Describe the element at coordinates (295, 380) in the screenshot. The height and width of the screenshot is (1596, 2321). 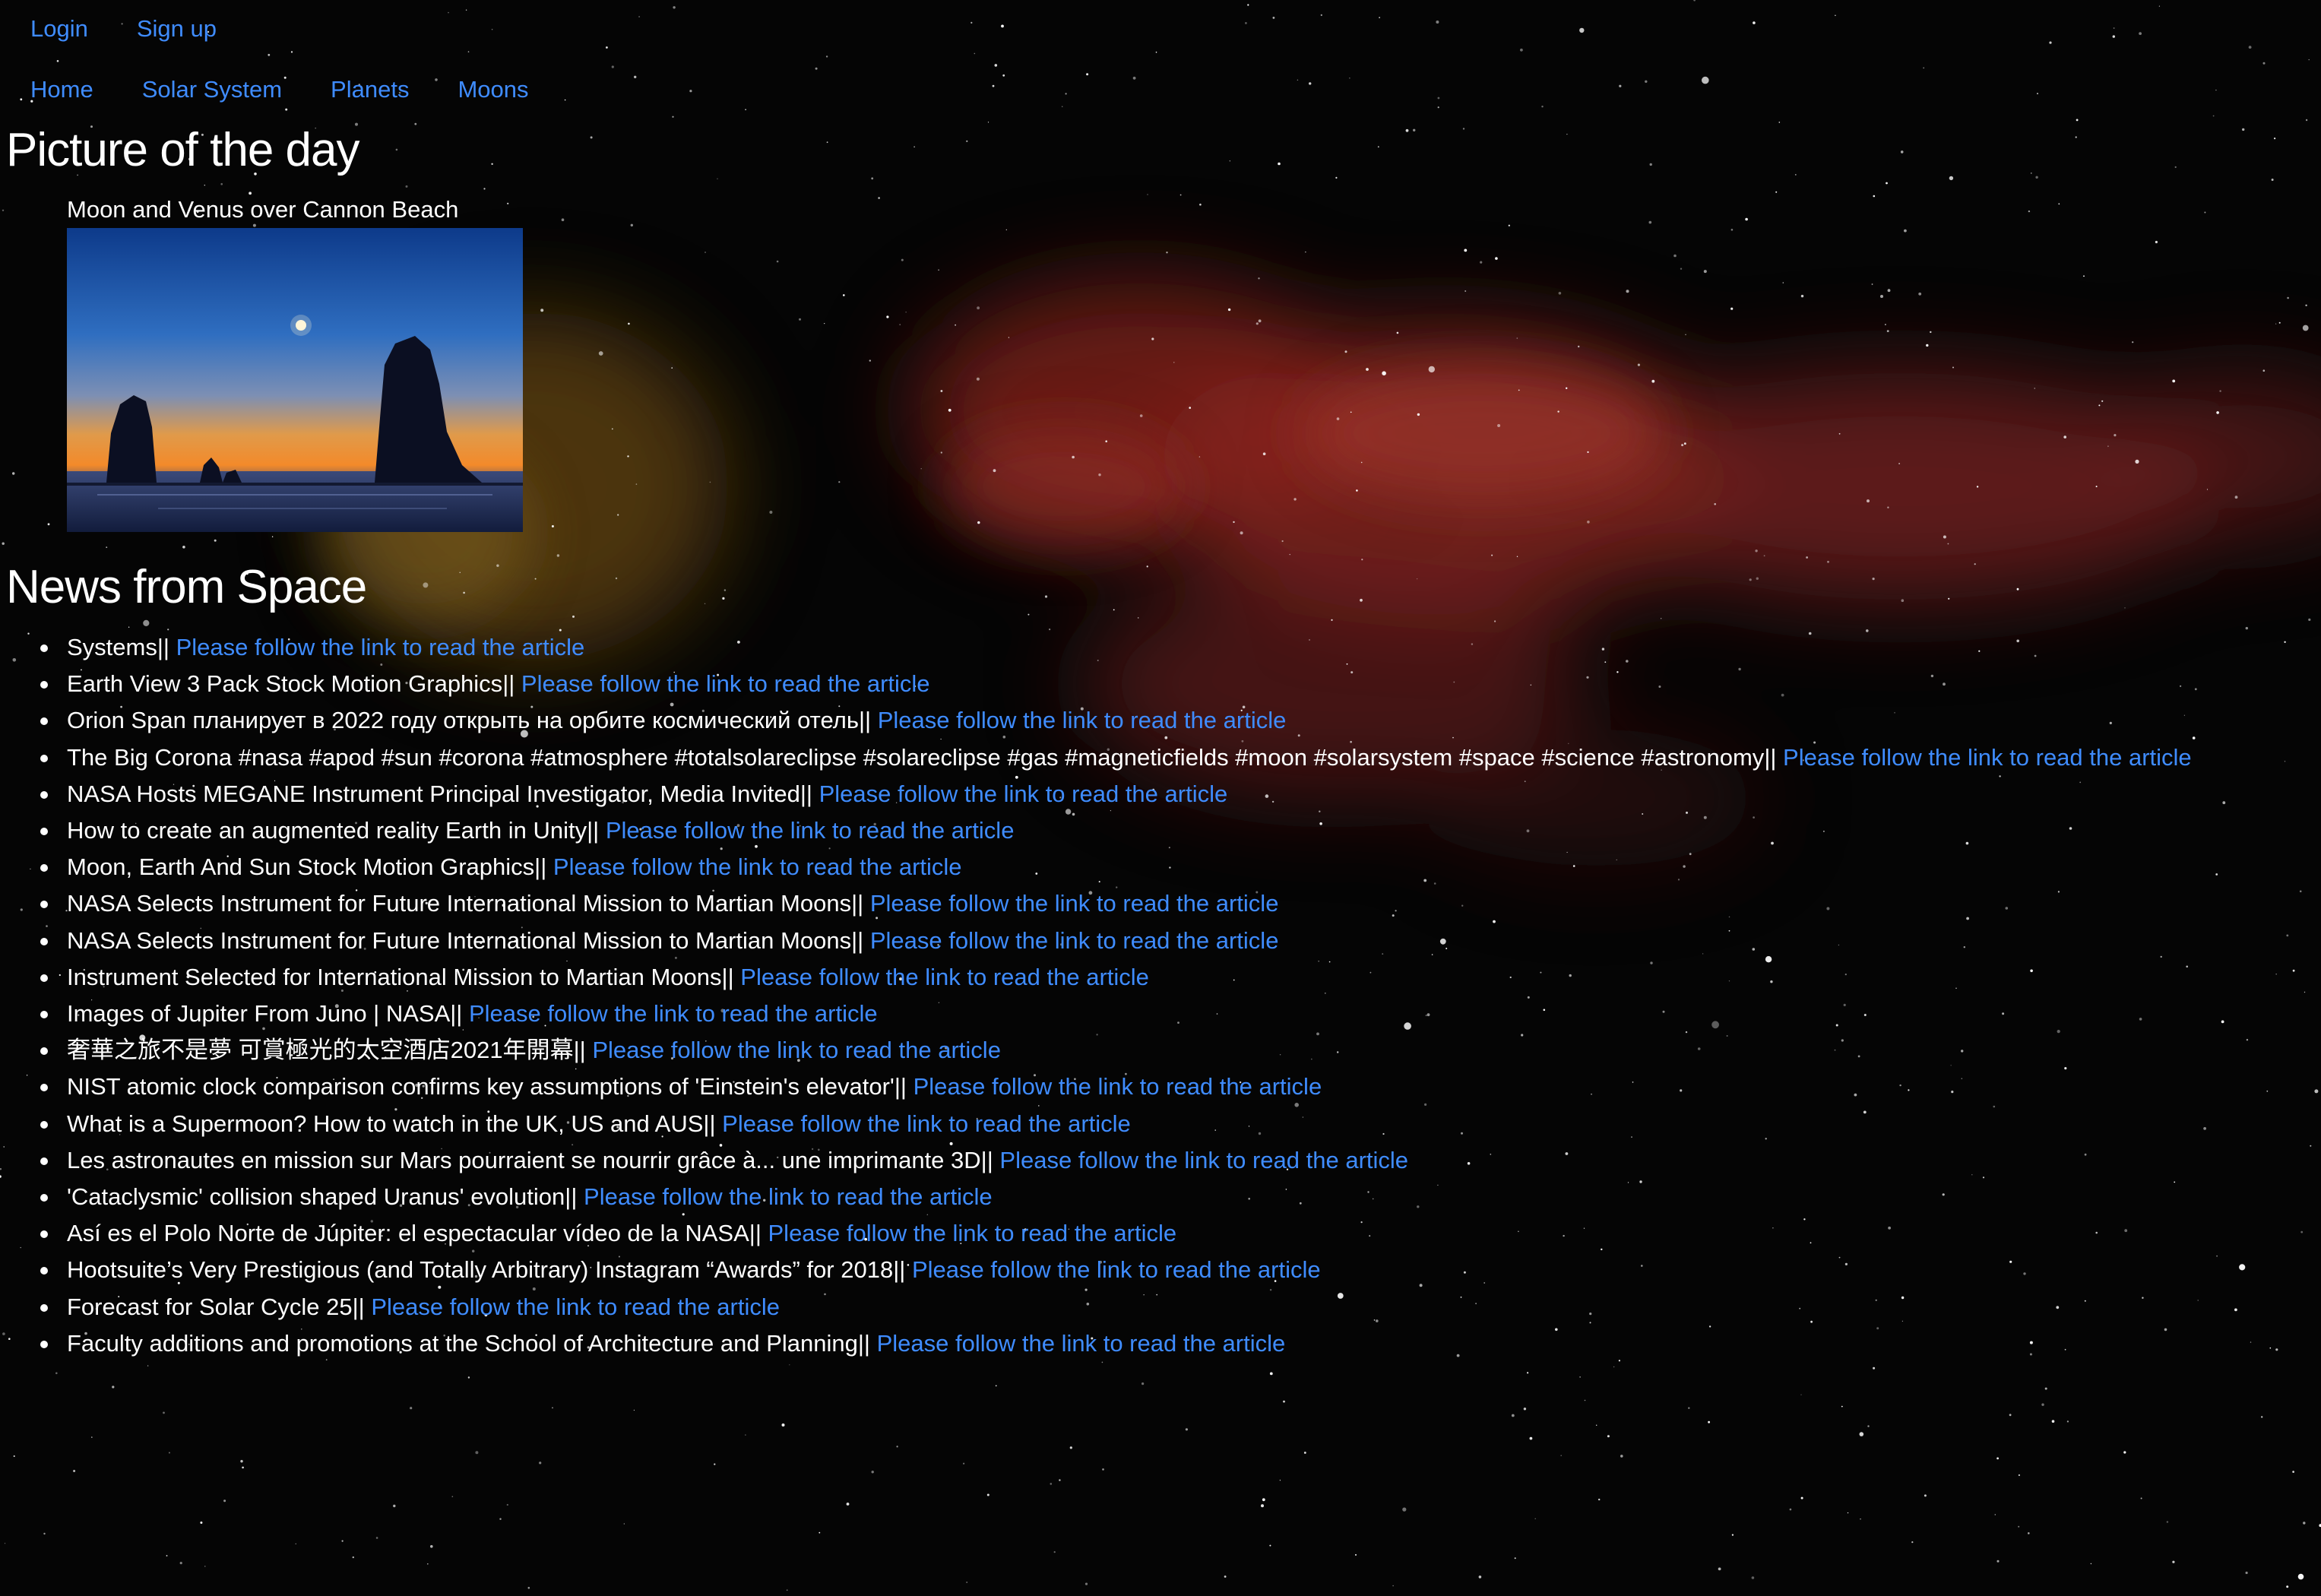
I see `picture-of-the-day-image` at that location.